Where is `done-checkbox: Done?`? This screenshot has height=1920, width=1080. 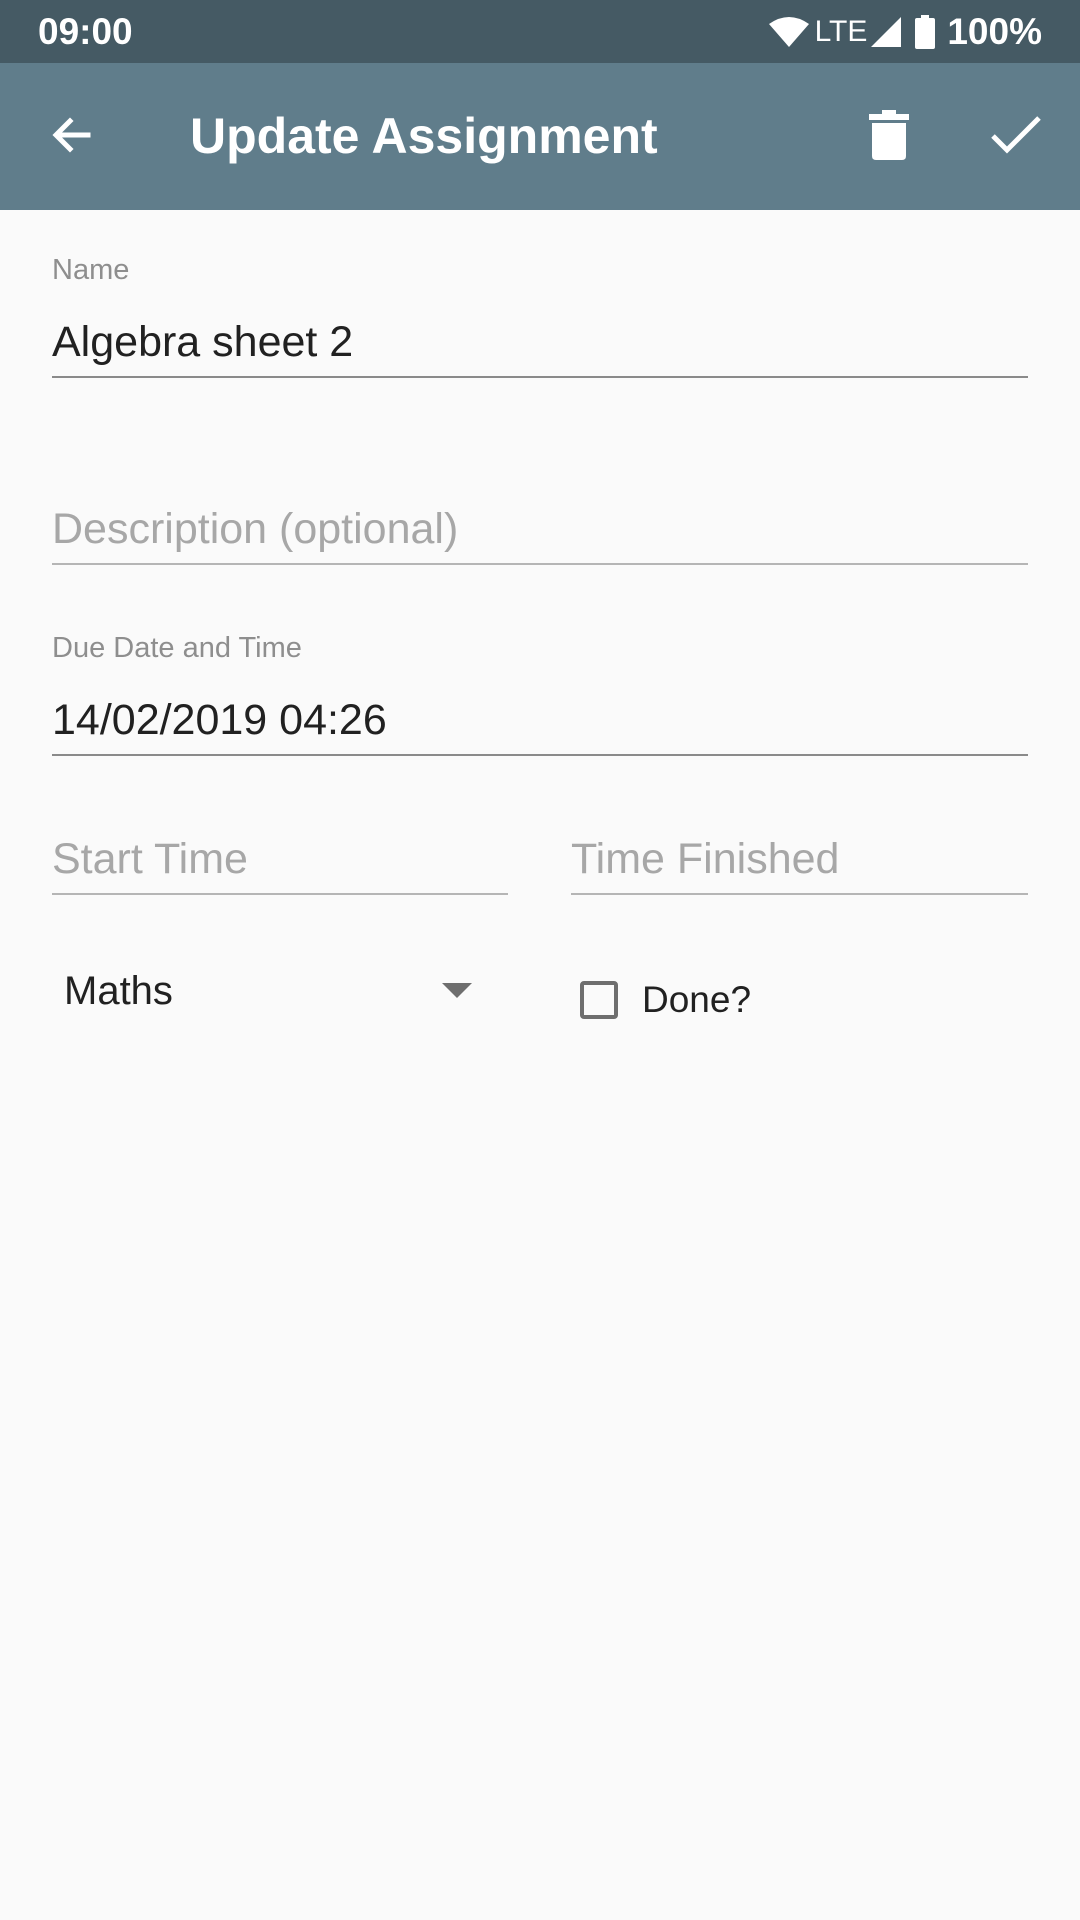 done-checkbox: Done? is located at coordinates (661, 1000).